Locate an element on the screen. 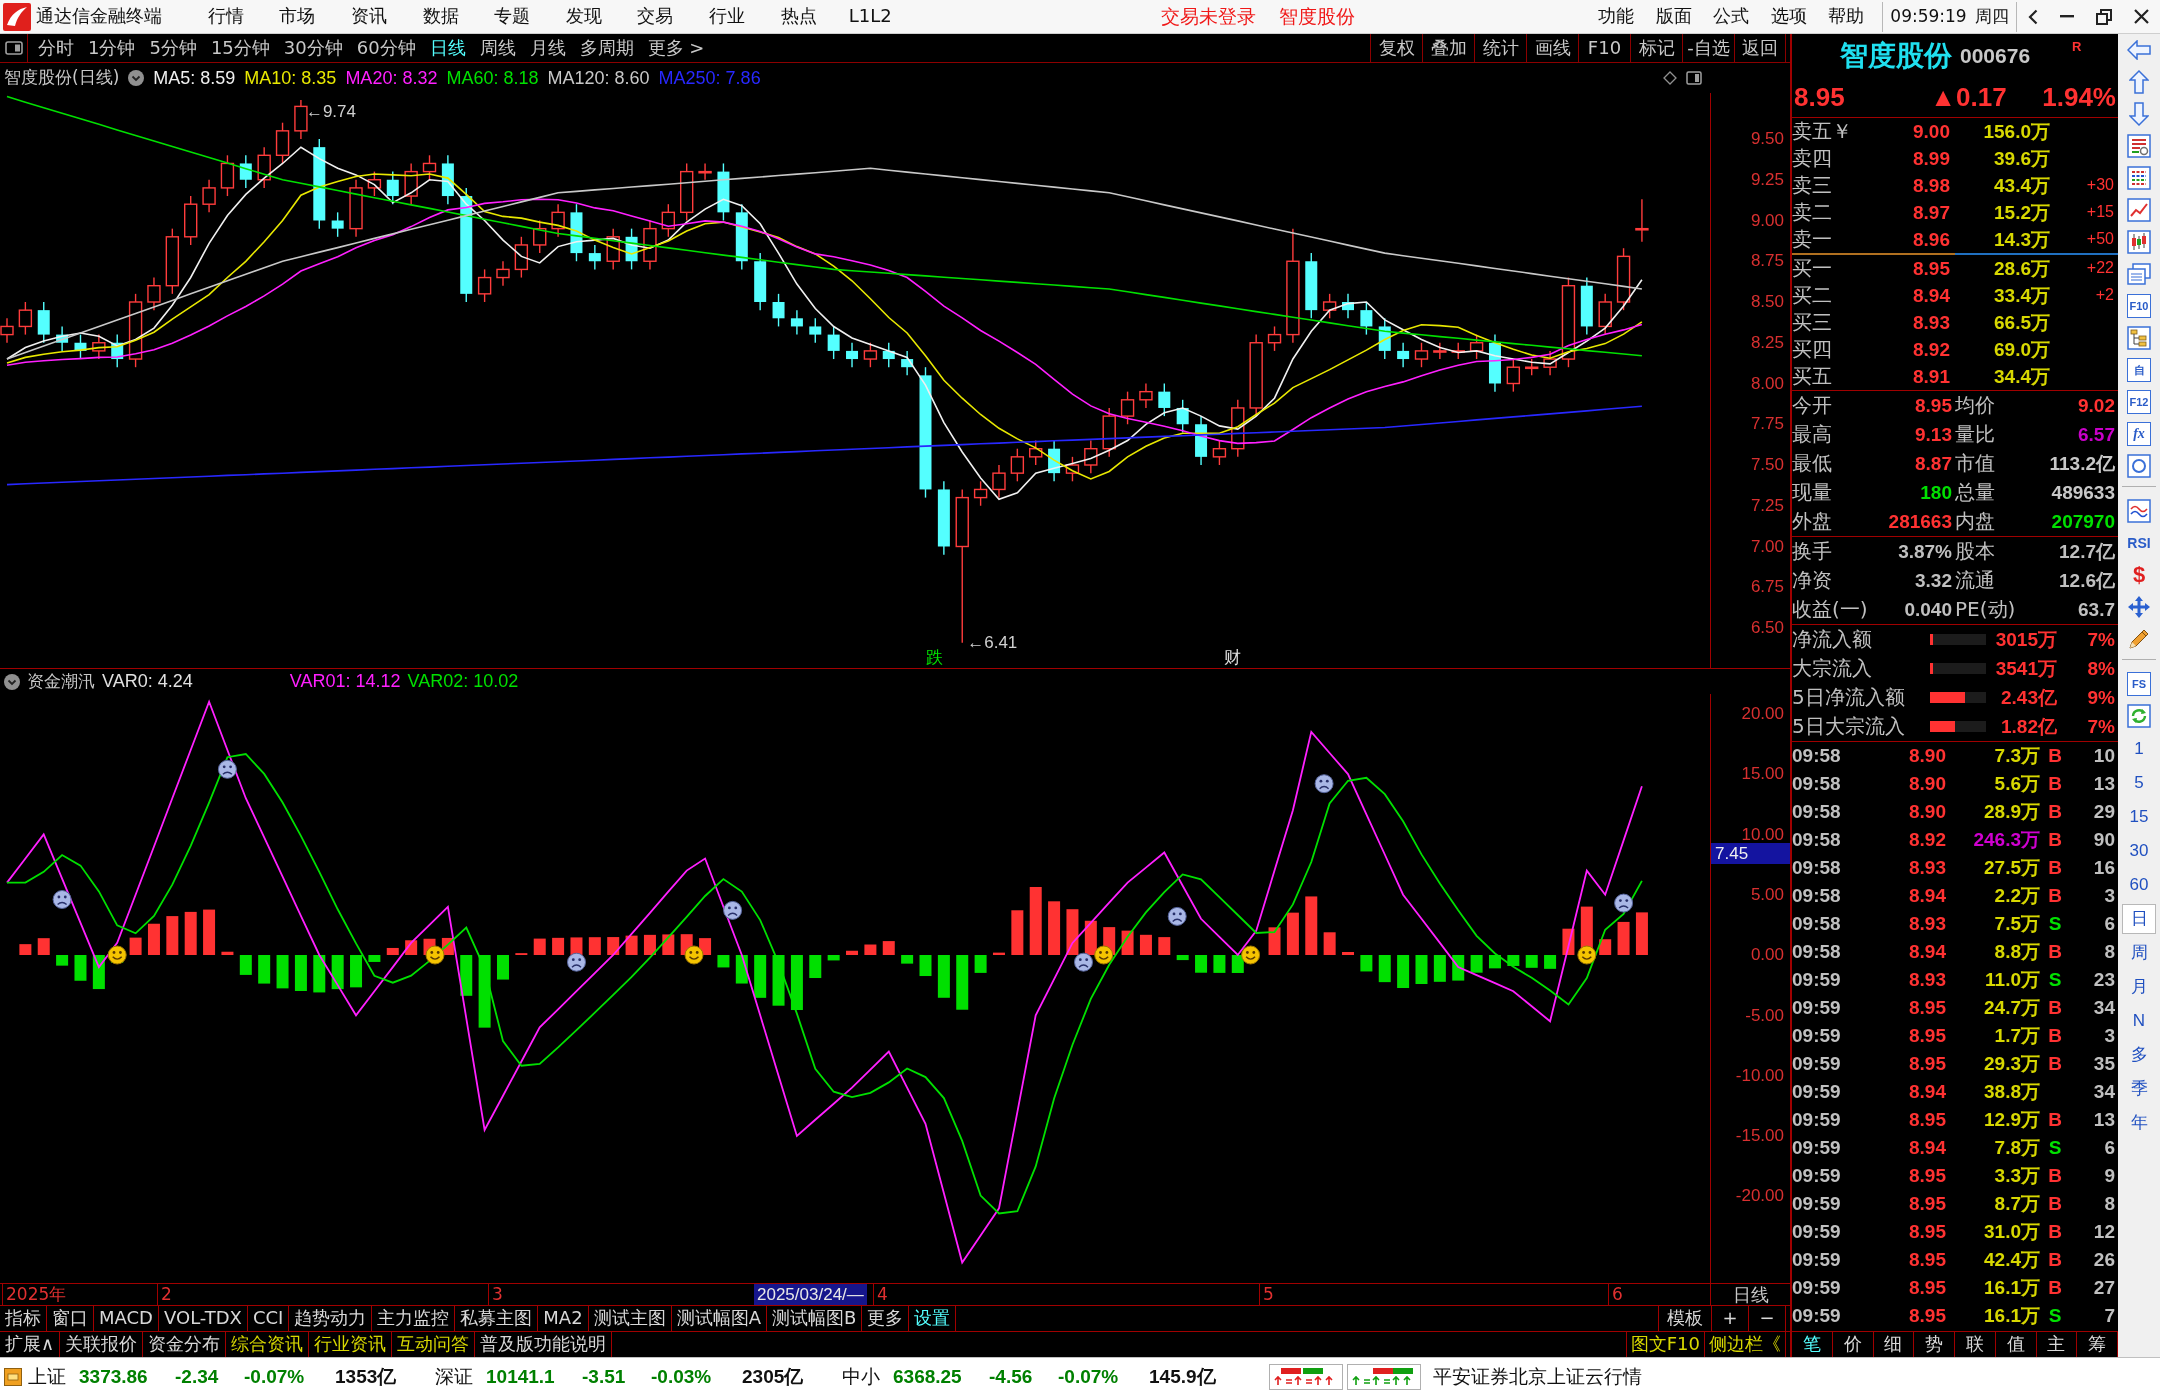  menu-item: L1L2 is located at coordinates (870, 16).